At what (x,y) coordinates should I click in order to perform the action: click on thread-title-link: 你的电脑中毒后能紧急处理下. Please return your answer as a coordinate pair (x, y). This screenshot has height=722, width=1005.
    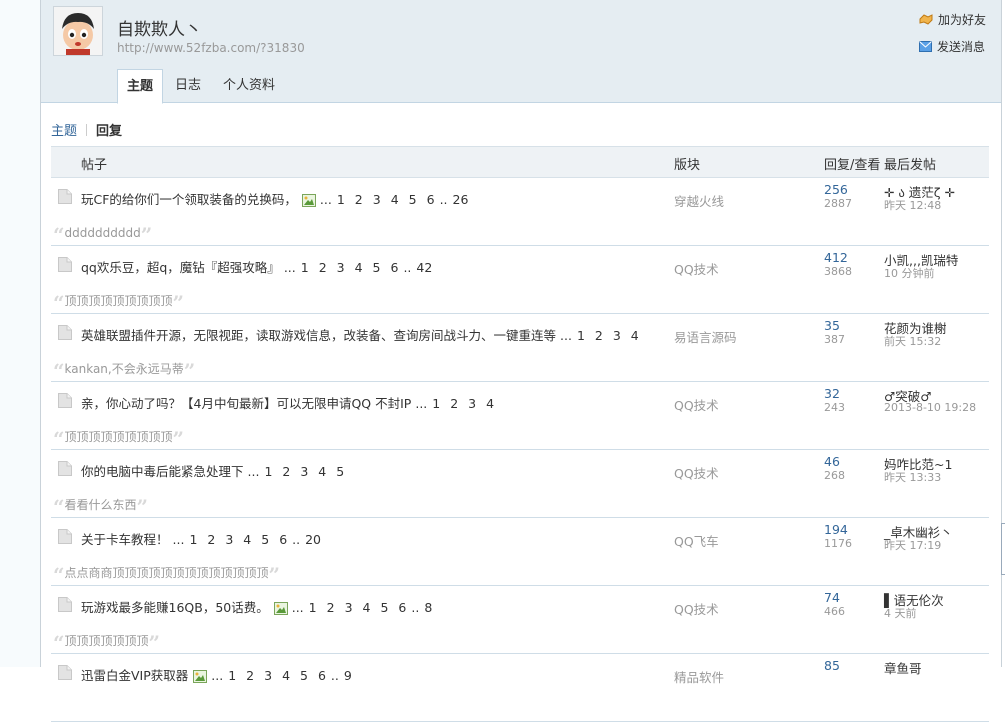
    Looking at the image, I should click on (162, 471).